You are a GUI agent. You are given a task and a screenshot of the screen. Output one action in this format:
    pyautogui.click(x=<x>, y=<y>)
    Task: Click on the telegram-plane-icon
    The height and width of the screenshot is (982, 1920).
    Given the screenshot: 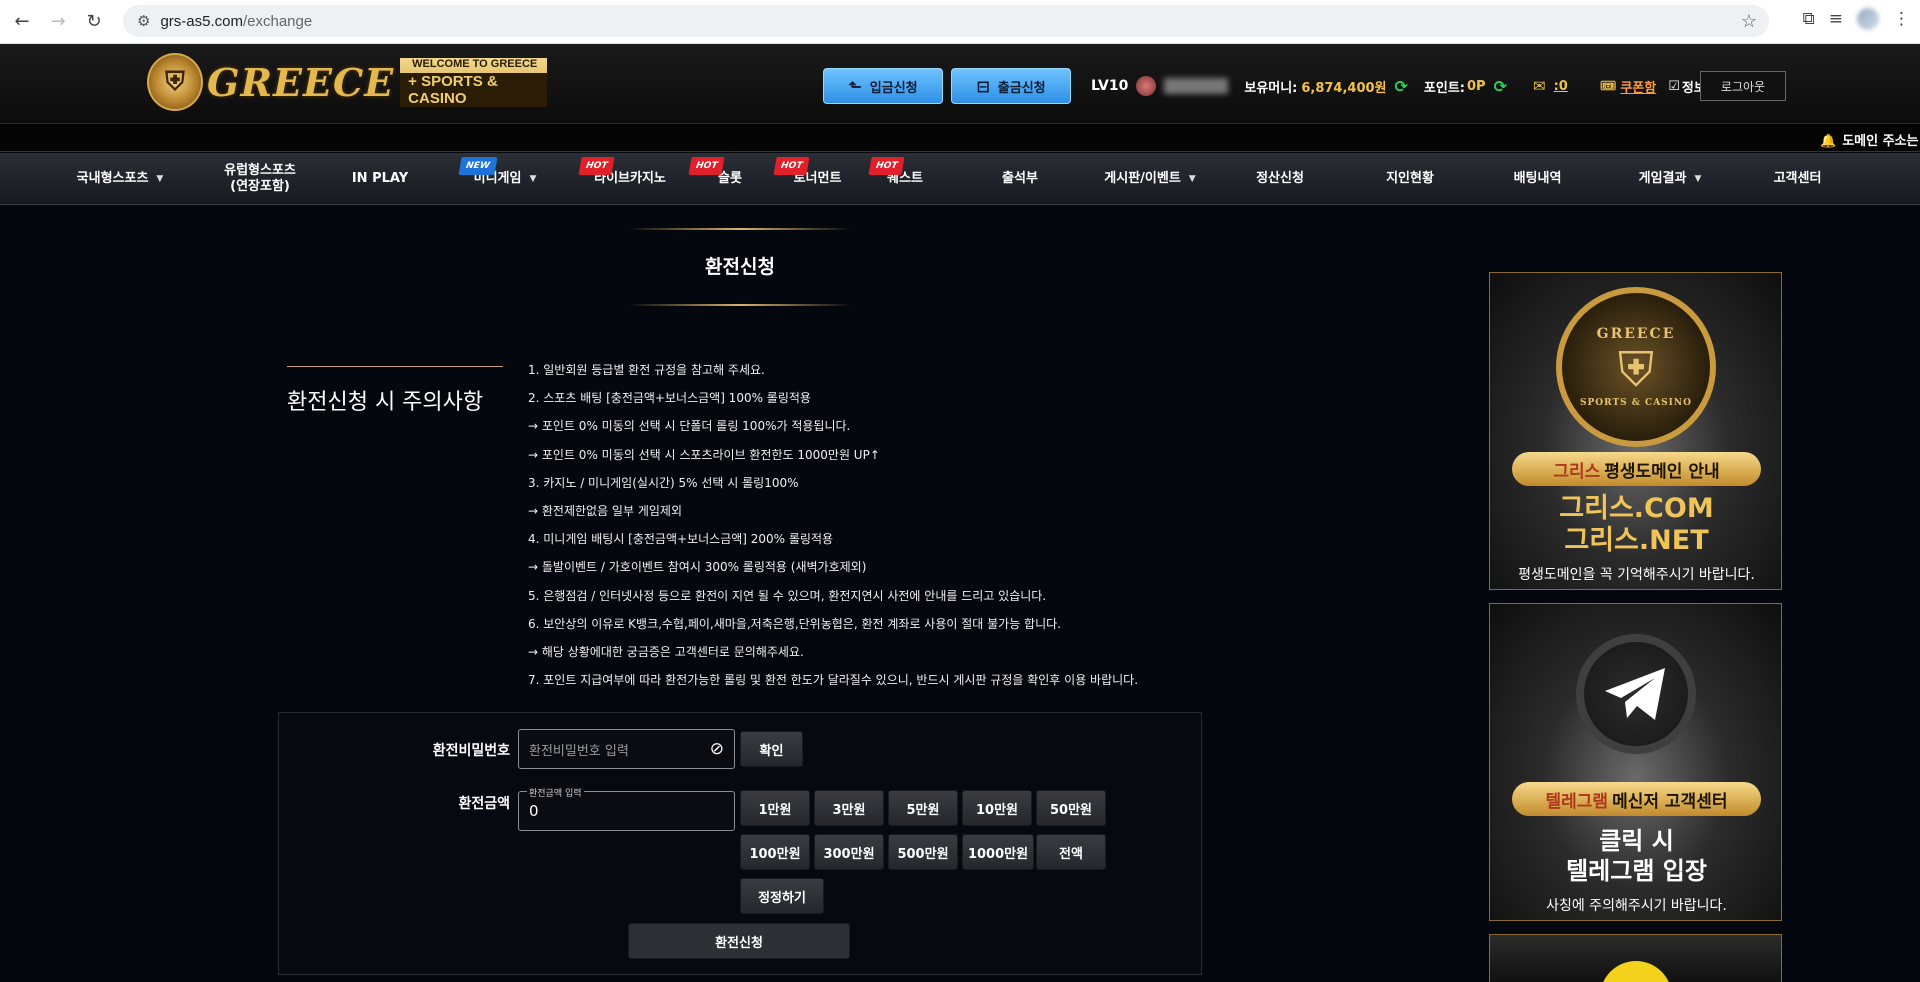 What is the action you would take?
    pyautogui.click(x=1635, y=694)
    